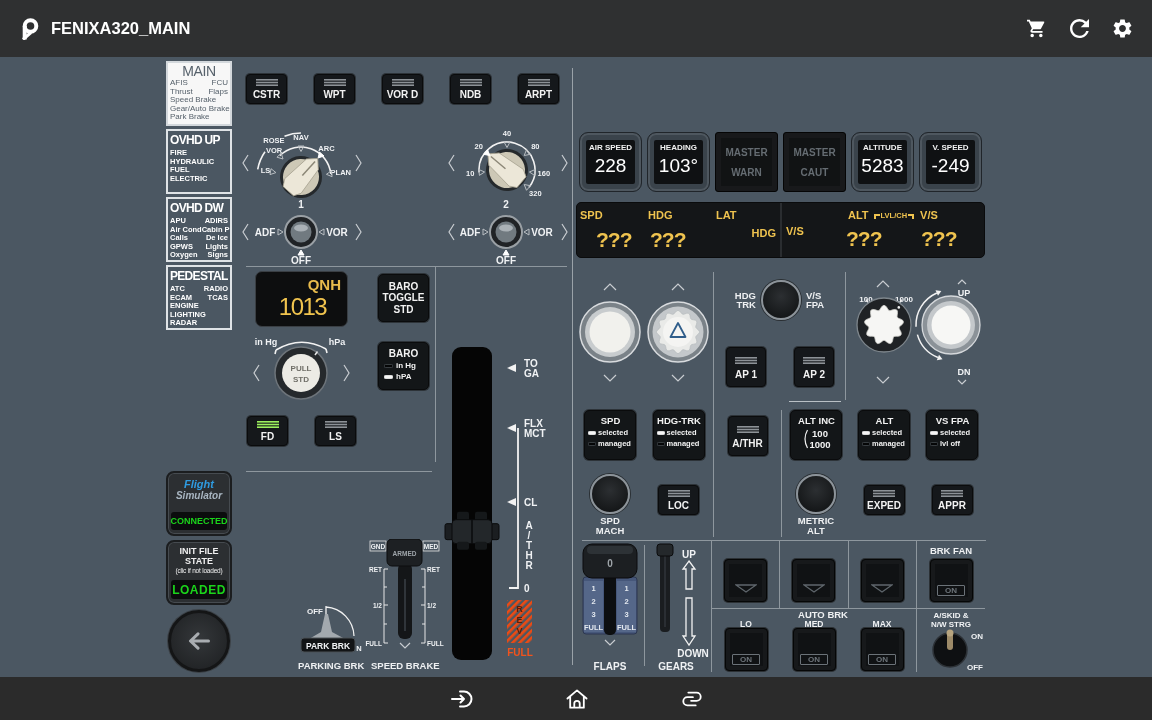 The image size is (1152, 720). What do you see at coordinates (689, 574) in the screenshot?
I see `up-arrow-icon` at bounding box center [689, 574].